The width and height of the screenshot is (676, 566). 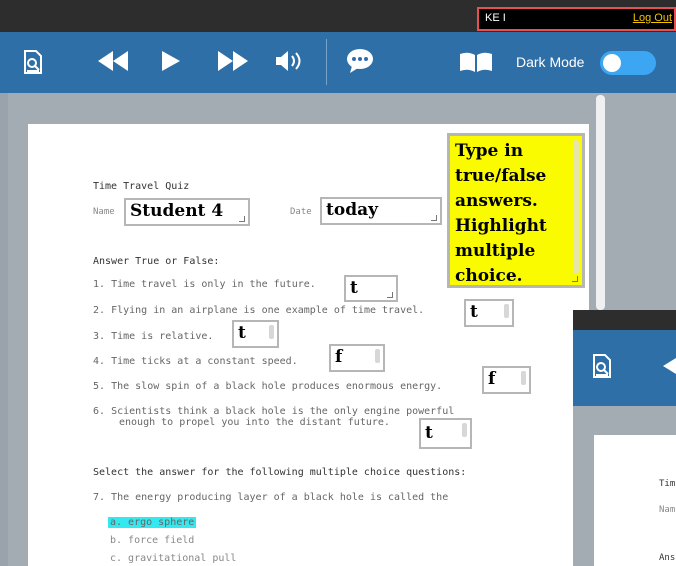 I want to click on date-value: today, so click(x=352, y=210).